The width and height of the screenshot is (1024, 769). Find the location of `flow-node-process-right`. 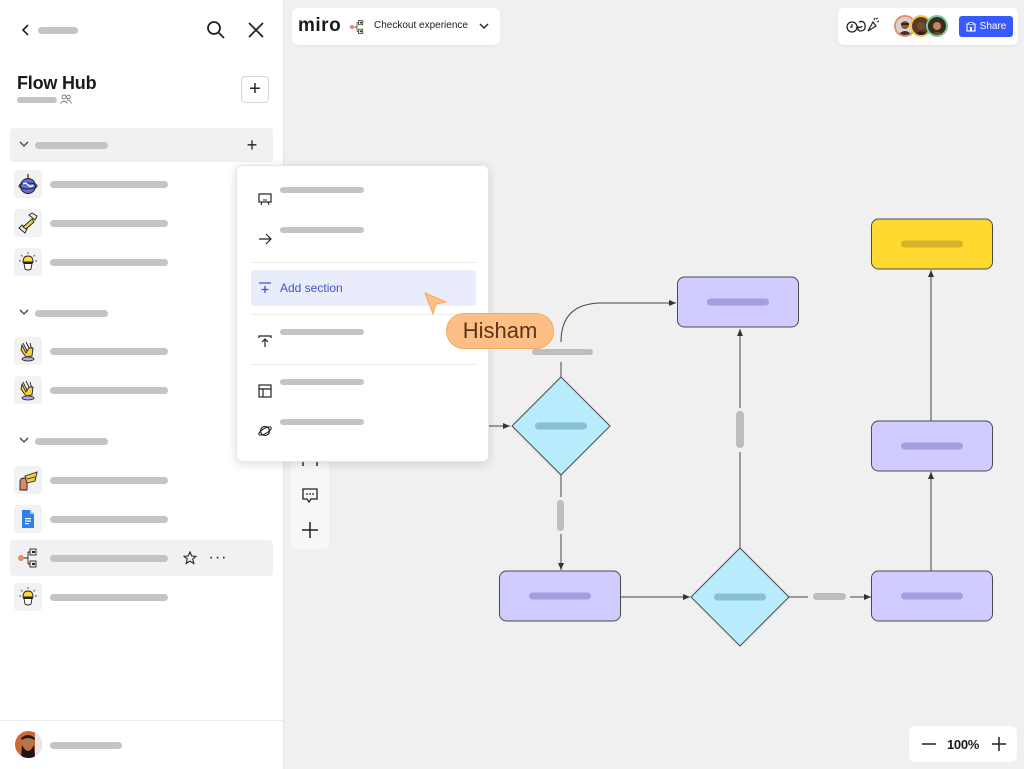

flow-node-process-right is located at coordinates (932, 446).